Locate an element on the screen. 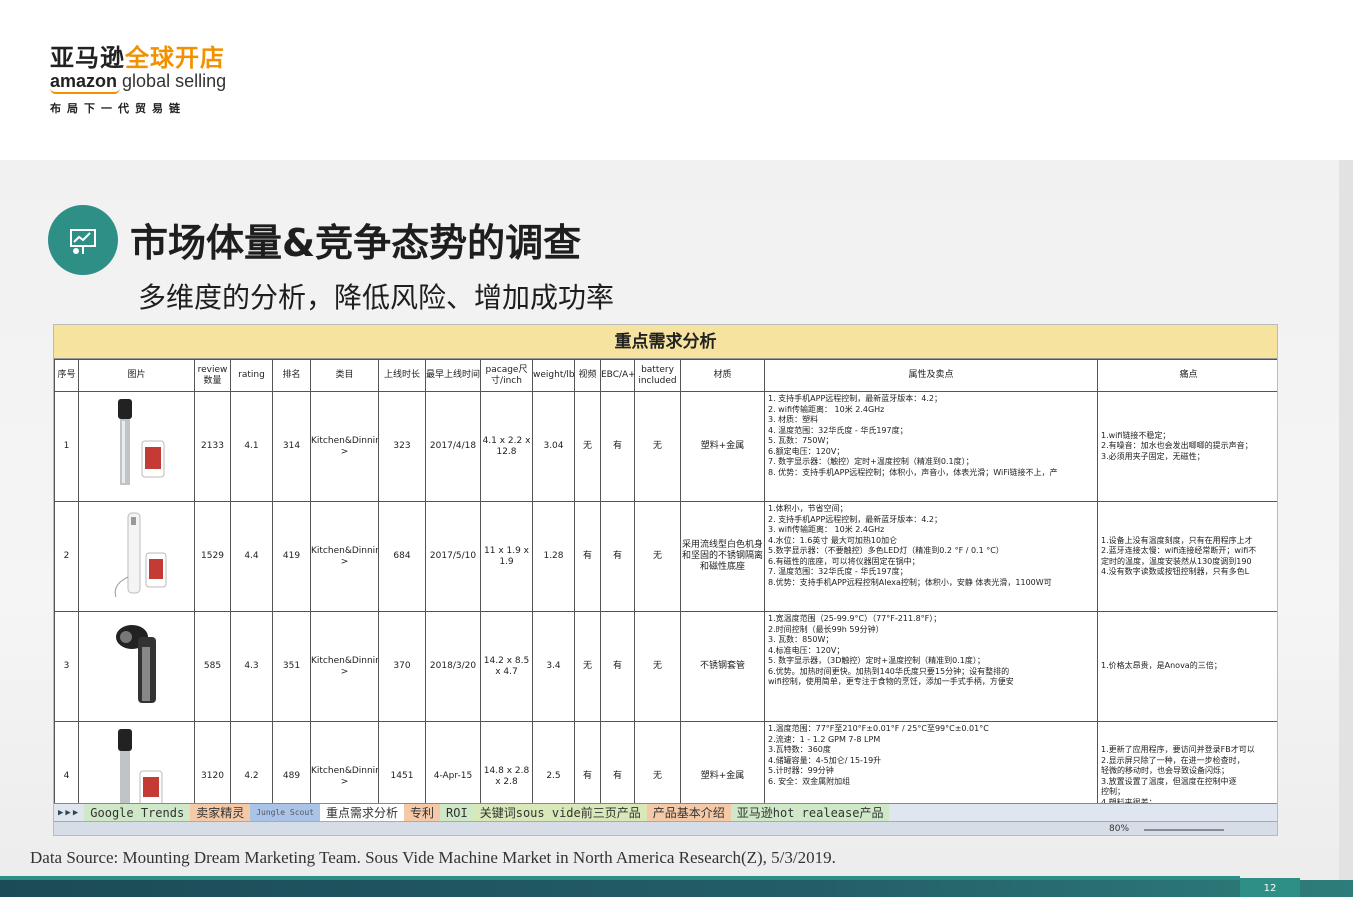  cell-pain-points: 1.价格太昂贵，是Anova的三倍； is located at coordinates (1187, 666).